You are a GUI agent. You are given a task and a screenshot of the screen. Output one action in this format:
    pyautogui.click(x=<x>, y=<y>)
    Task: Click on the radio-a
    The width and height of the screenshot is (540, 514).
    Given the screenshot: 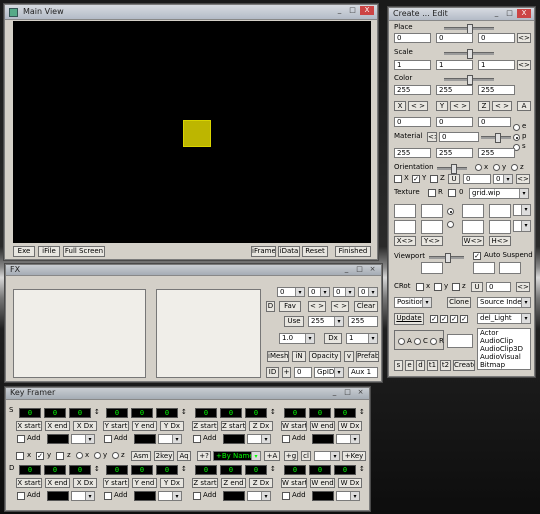 What is the action you would take?
    pyautogui.click(x=401, y=341)
    